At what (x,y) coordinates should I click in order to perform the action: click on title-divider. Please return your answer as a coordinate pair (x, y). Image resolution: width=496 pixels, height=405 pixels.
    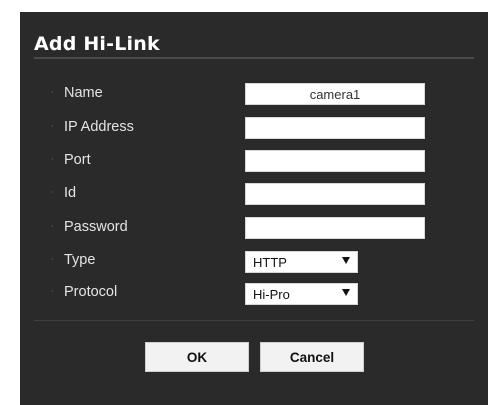
    Looking at the image, I should click on (254, 58).